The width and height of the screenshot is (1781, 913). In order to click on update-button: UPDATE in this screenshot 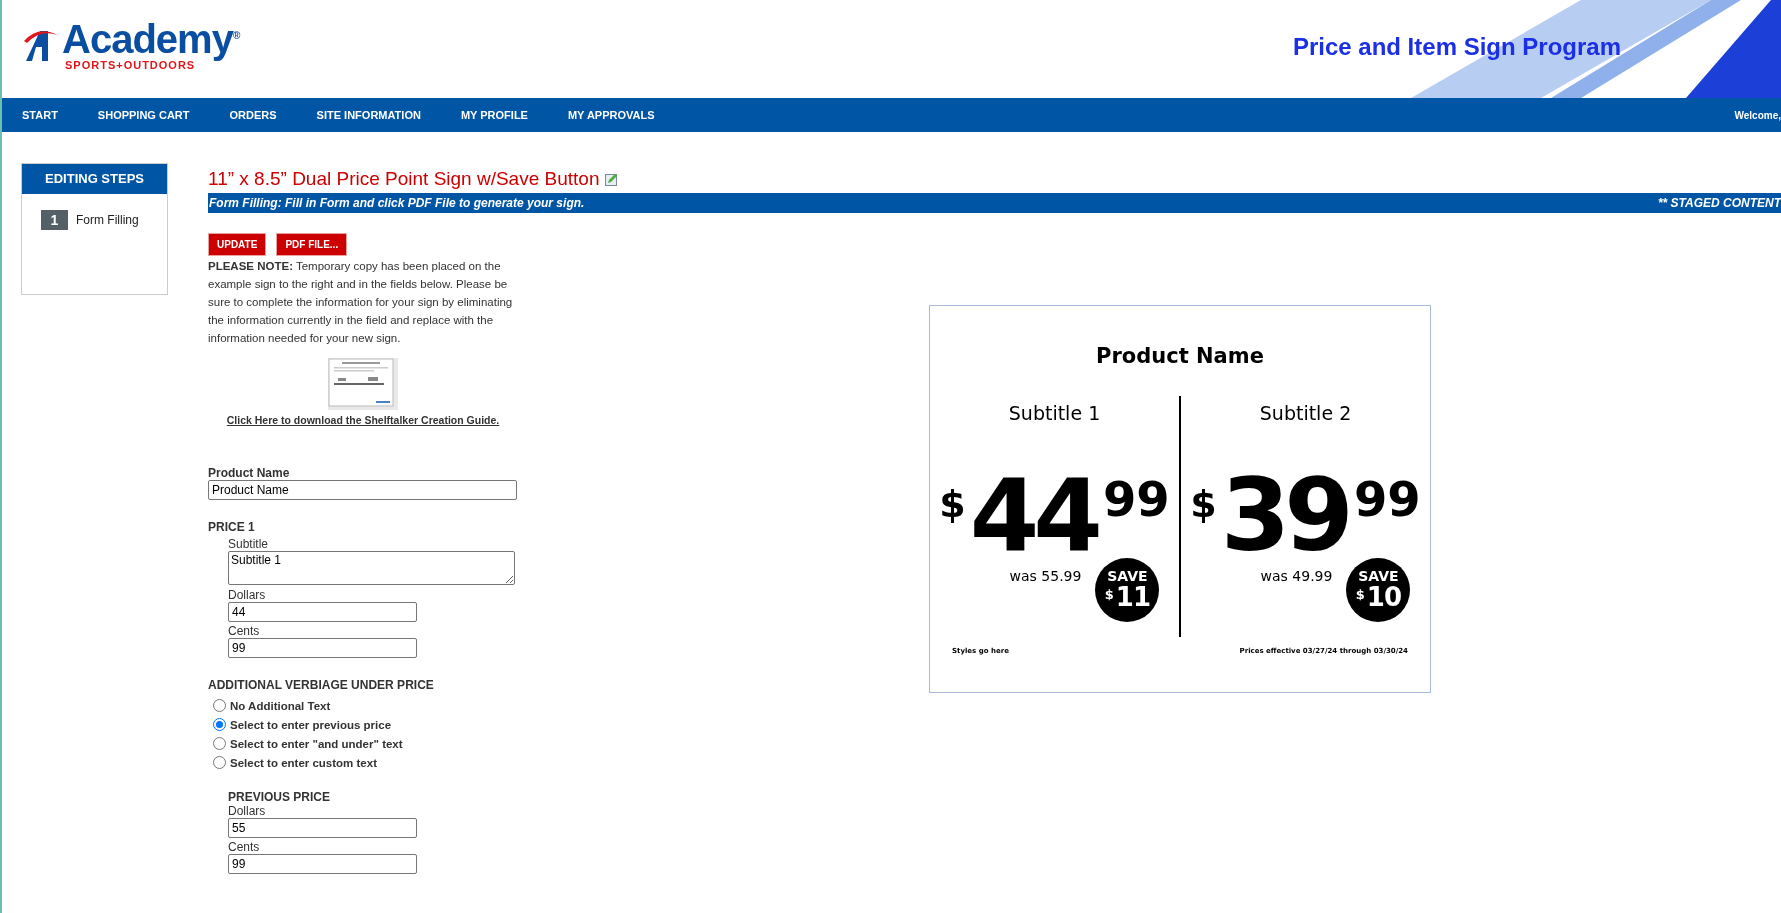, I will do `click(237, 244)`.